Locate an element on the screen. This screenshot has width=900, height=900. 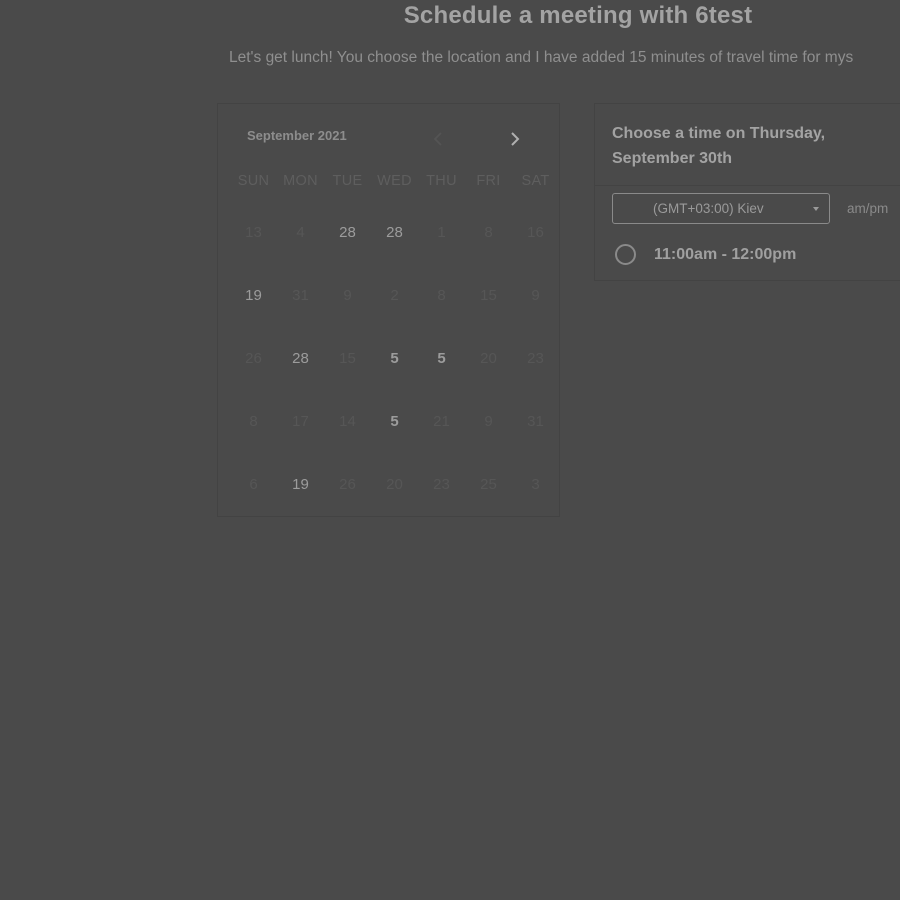
timezone-select: (GMT+03:00) Kiev is located at coordinates (721, 208).